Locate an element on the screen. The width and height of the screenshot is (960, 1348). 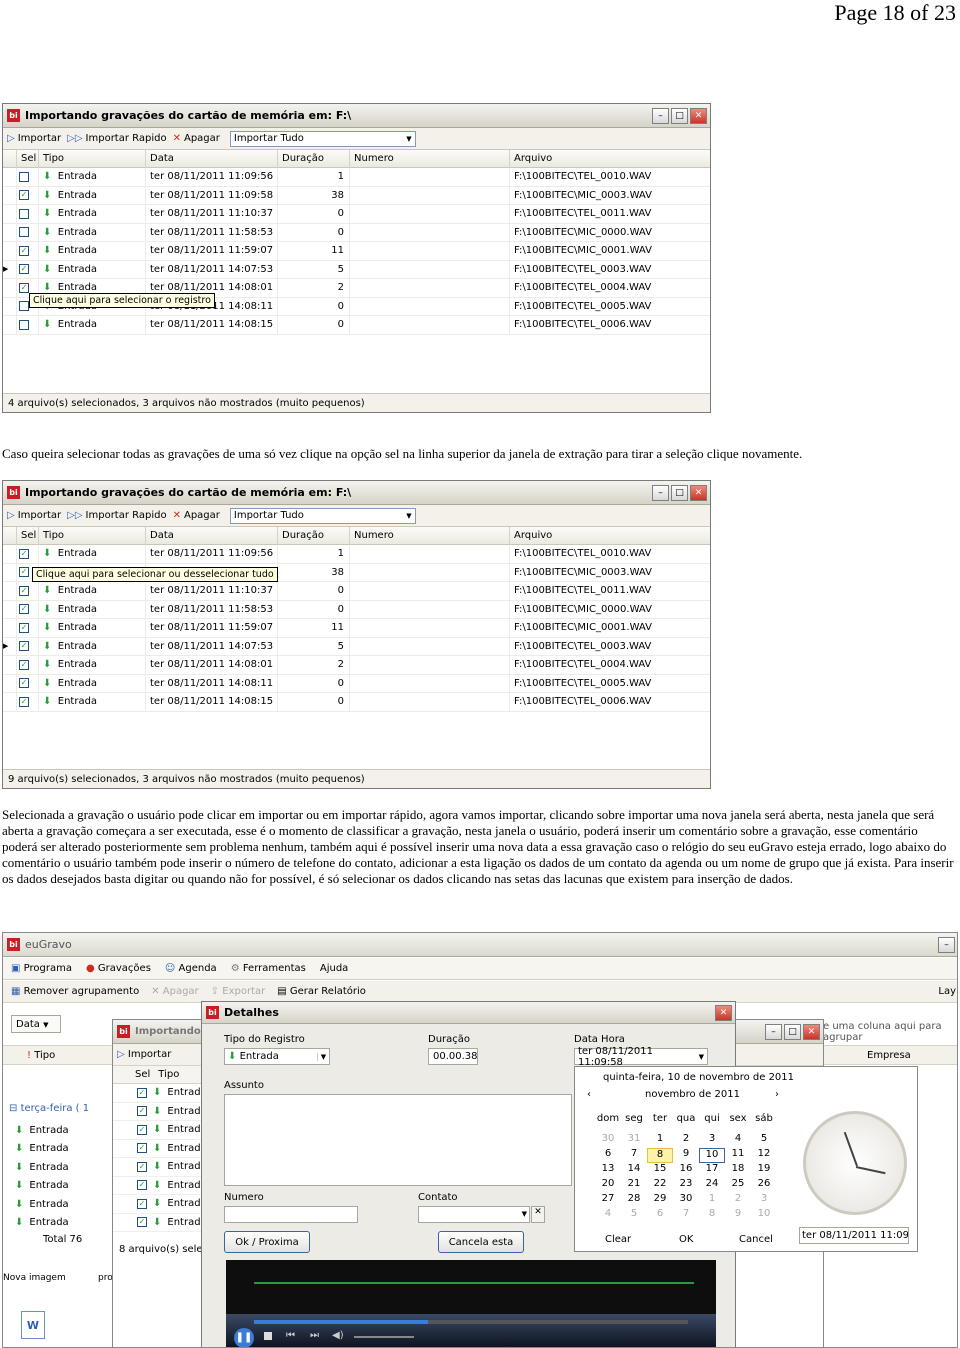
prev-month-button: ‹ is located at coordinates (589, 1094).